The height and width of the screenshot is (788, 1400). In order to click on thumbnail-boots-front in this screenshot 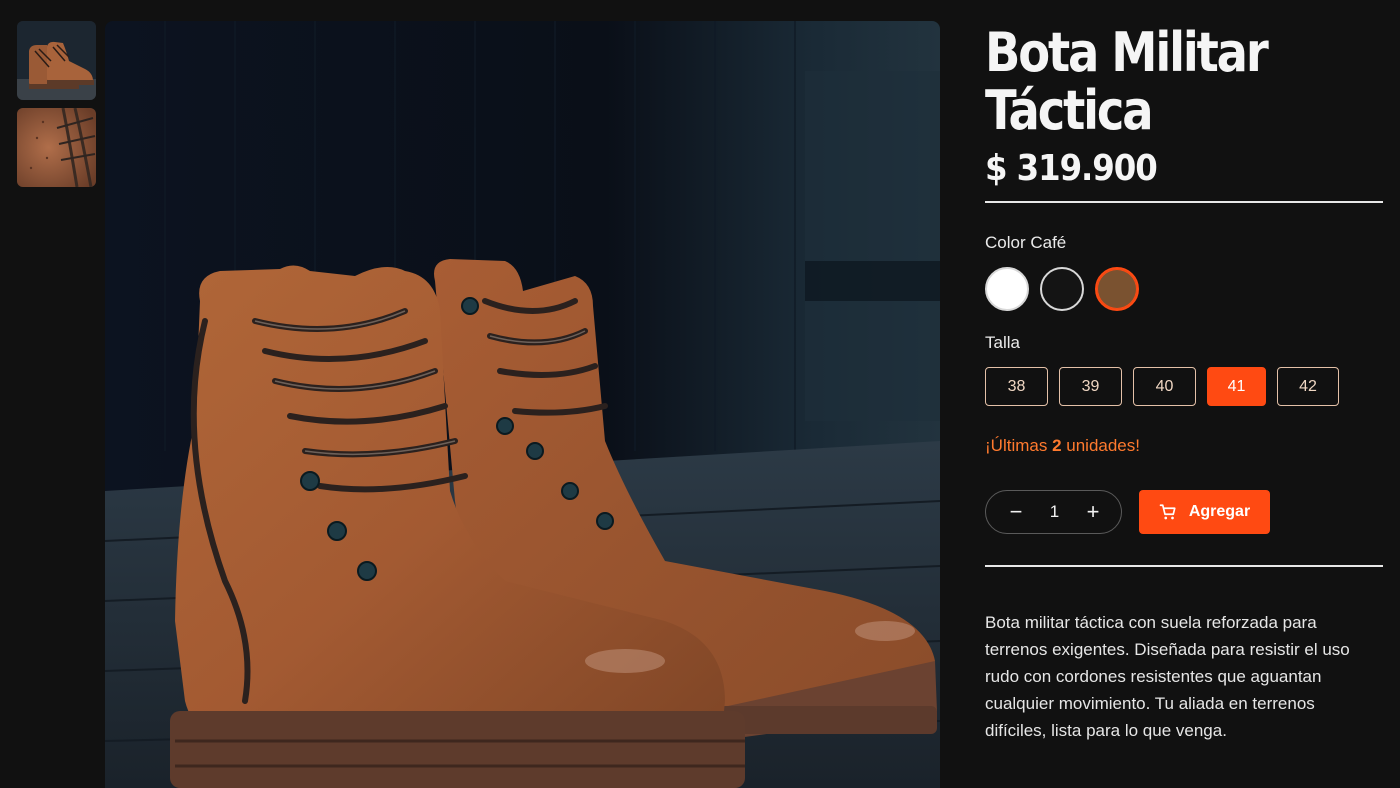, I will do `click(56, 60)`.